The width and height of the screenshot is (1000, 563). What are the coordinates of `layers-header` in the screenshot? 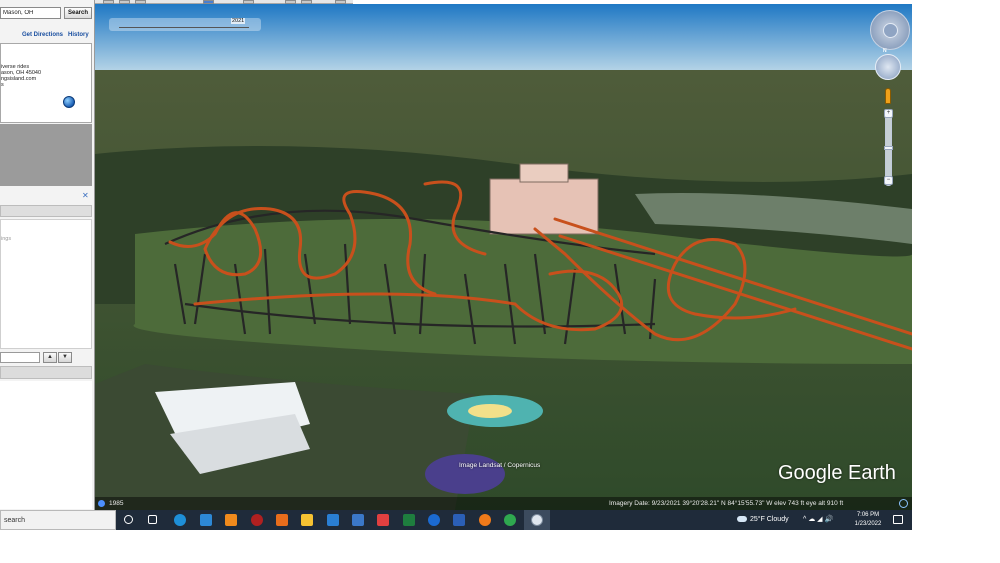 It's located at (46, 372).